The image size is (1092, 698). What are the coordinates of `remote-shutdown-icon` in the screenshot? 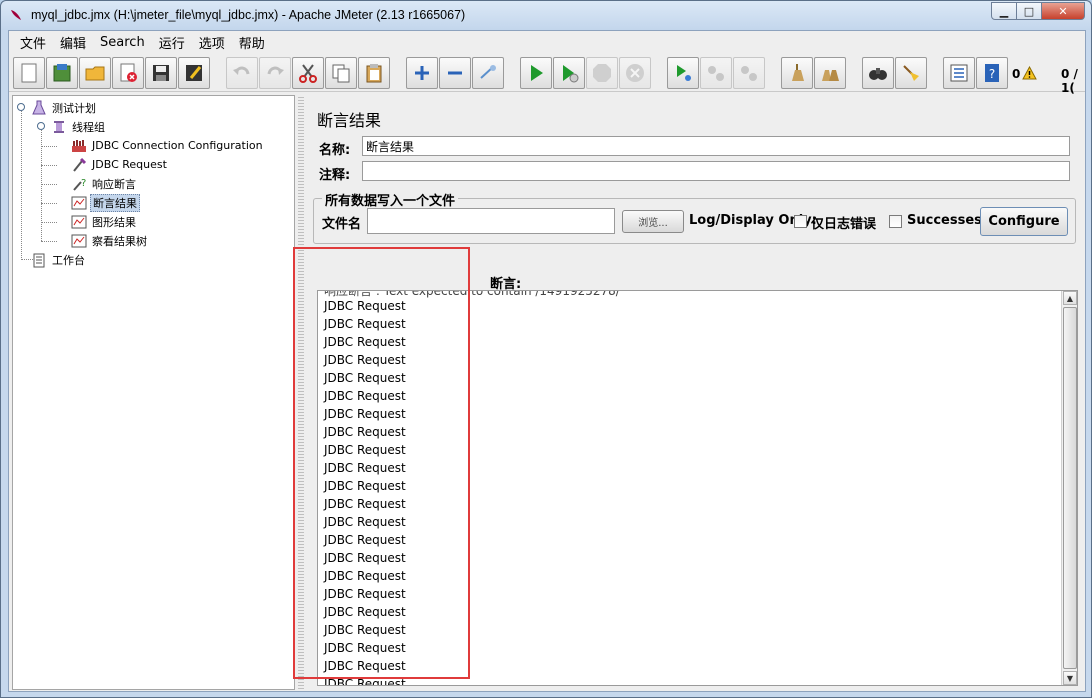 It's located at (749, 73).